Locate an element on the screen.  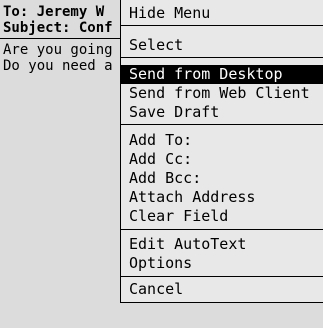
subject-field: Subject: Conf is located at coordinates (58, 28).